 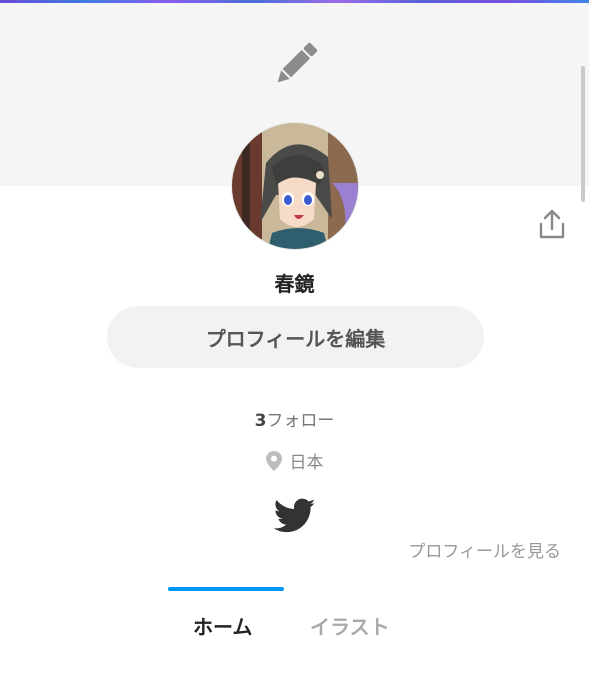 I want to click on location-pin-icon, so click(x=273, y=460).